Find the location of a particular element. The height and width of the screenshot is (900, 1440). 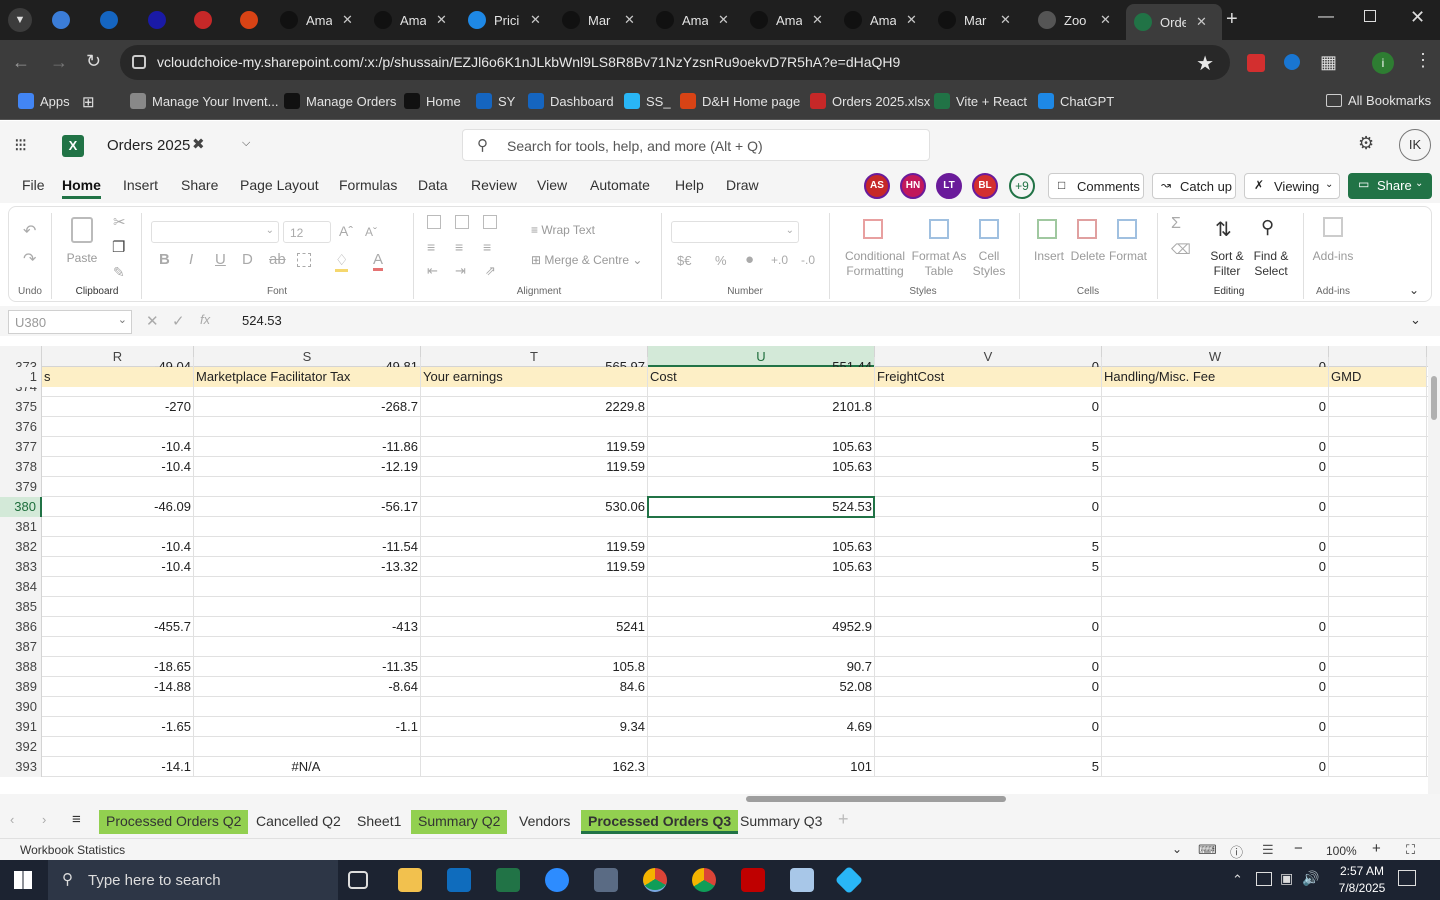

table-cell: 530.06 is located at coordinates (534, 507).